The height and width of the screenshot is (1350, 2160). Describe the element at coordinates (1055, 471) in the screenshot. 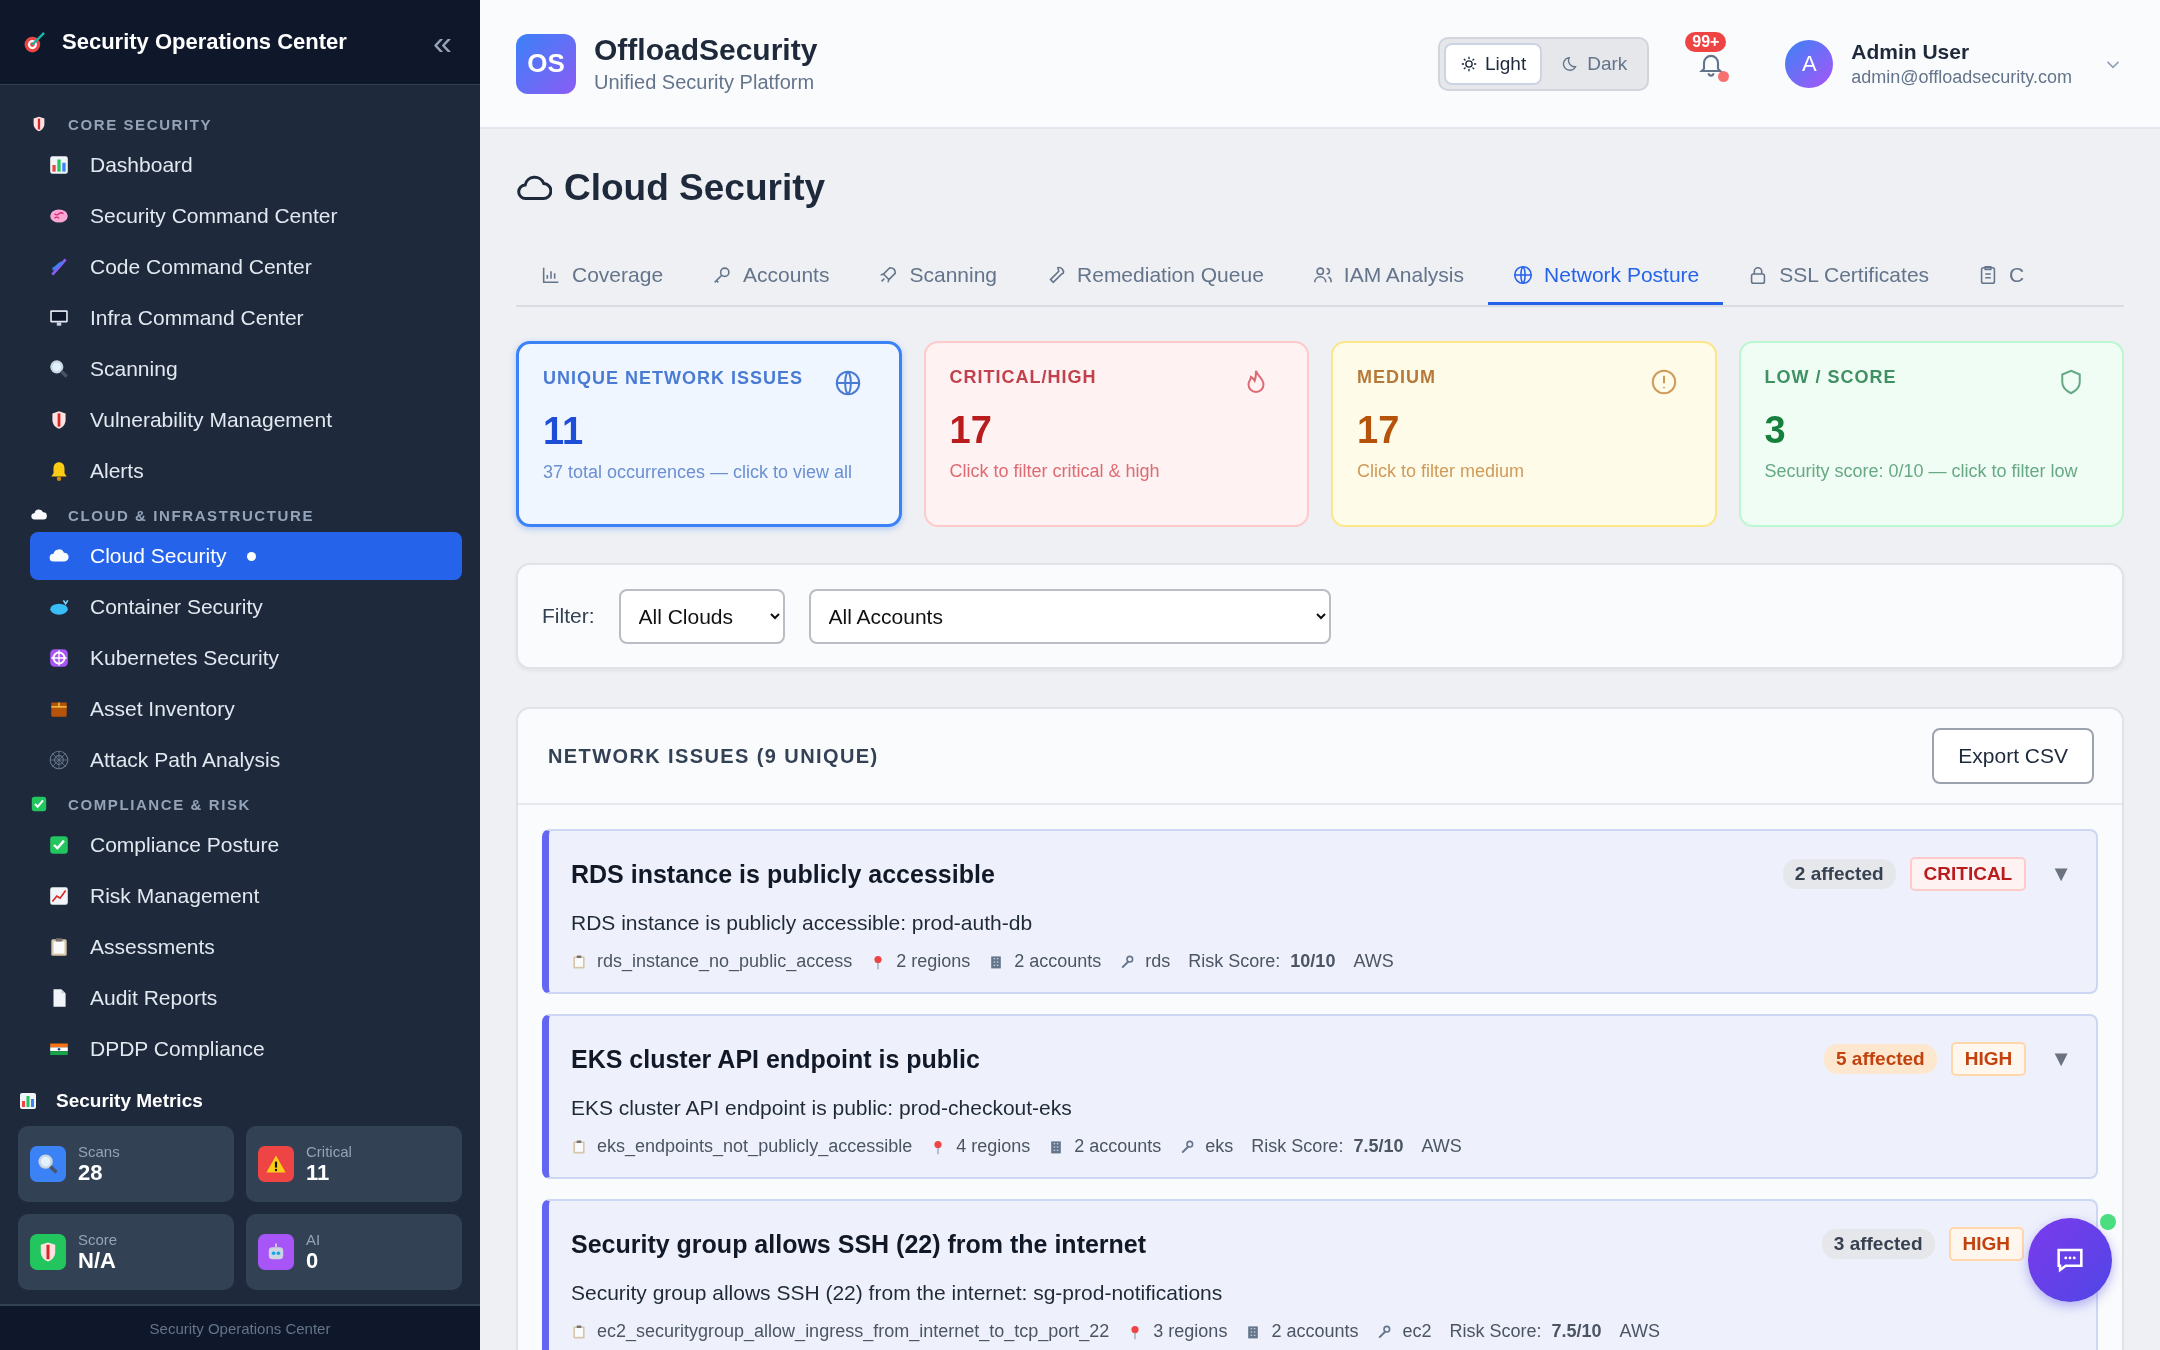

I see `stat-note: Click to filter critical & high` at that location.